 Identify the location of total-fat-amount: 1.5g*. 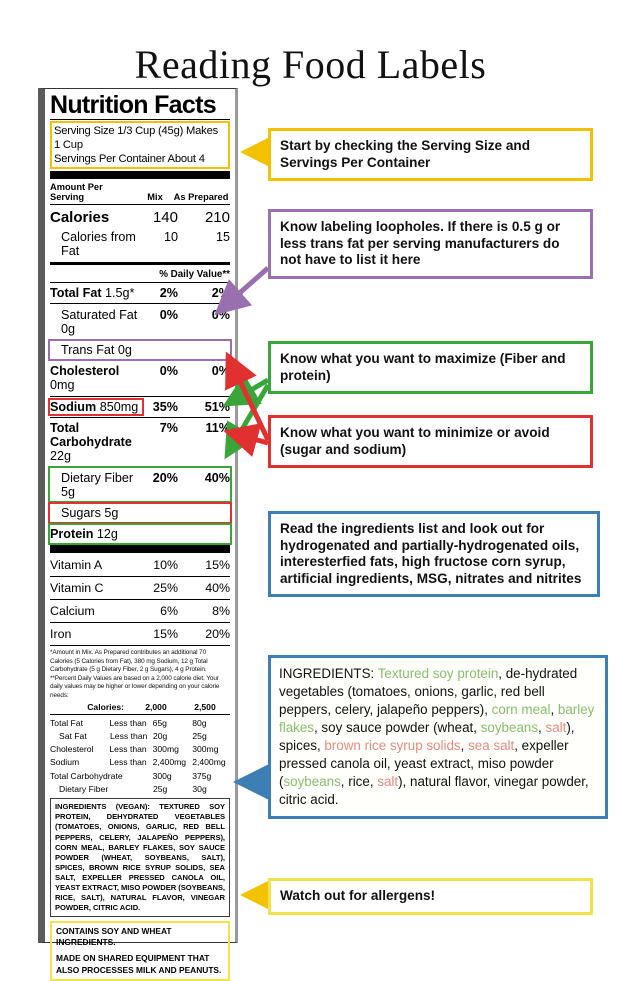
(120, 293).